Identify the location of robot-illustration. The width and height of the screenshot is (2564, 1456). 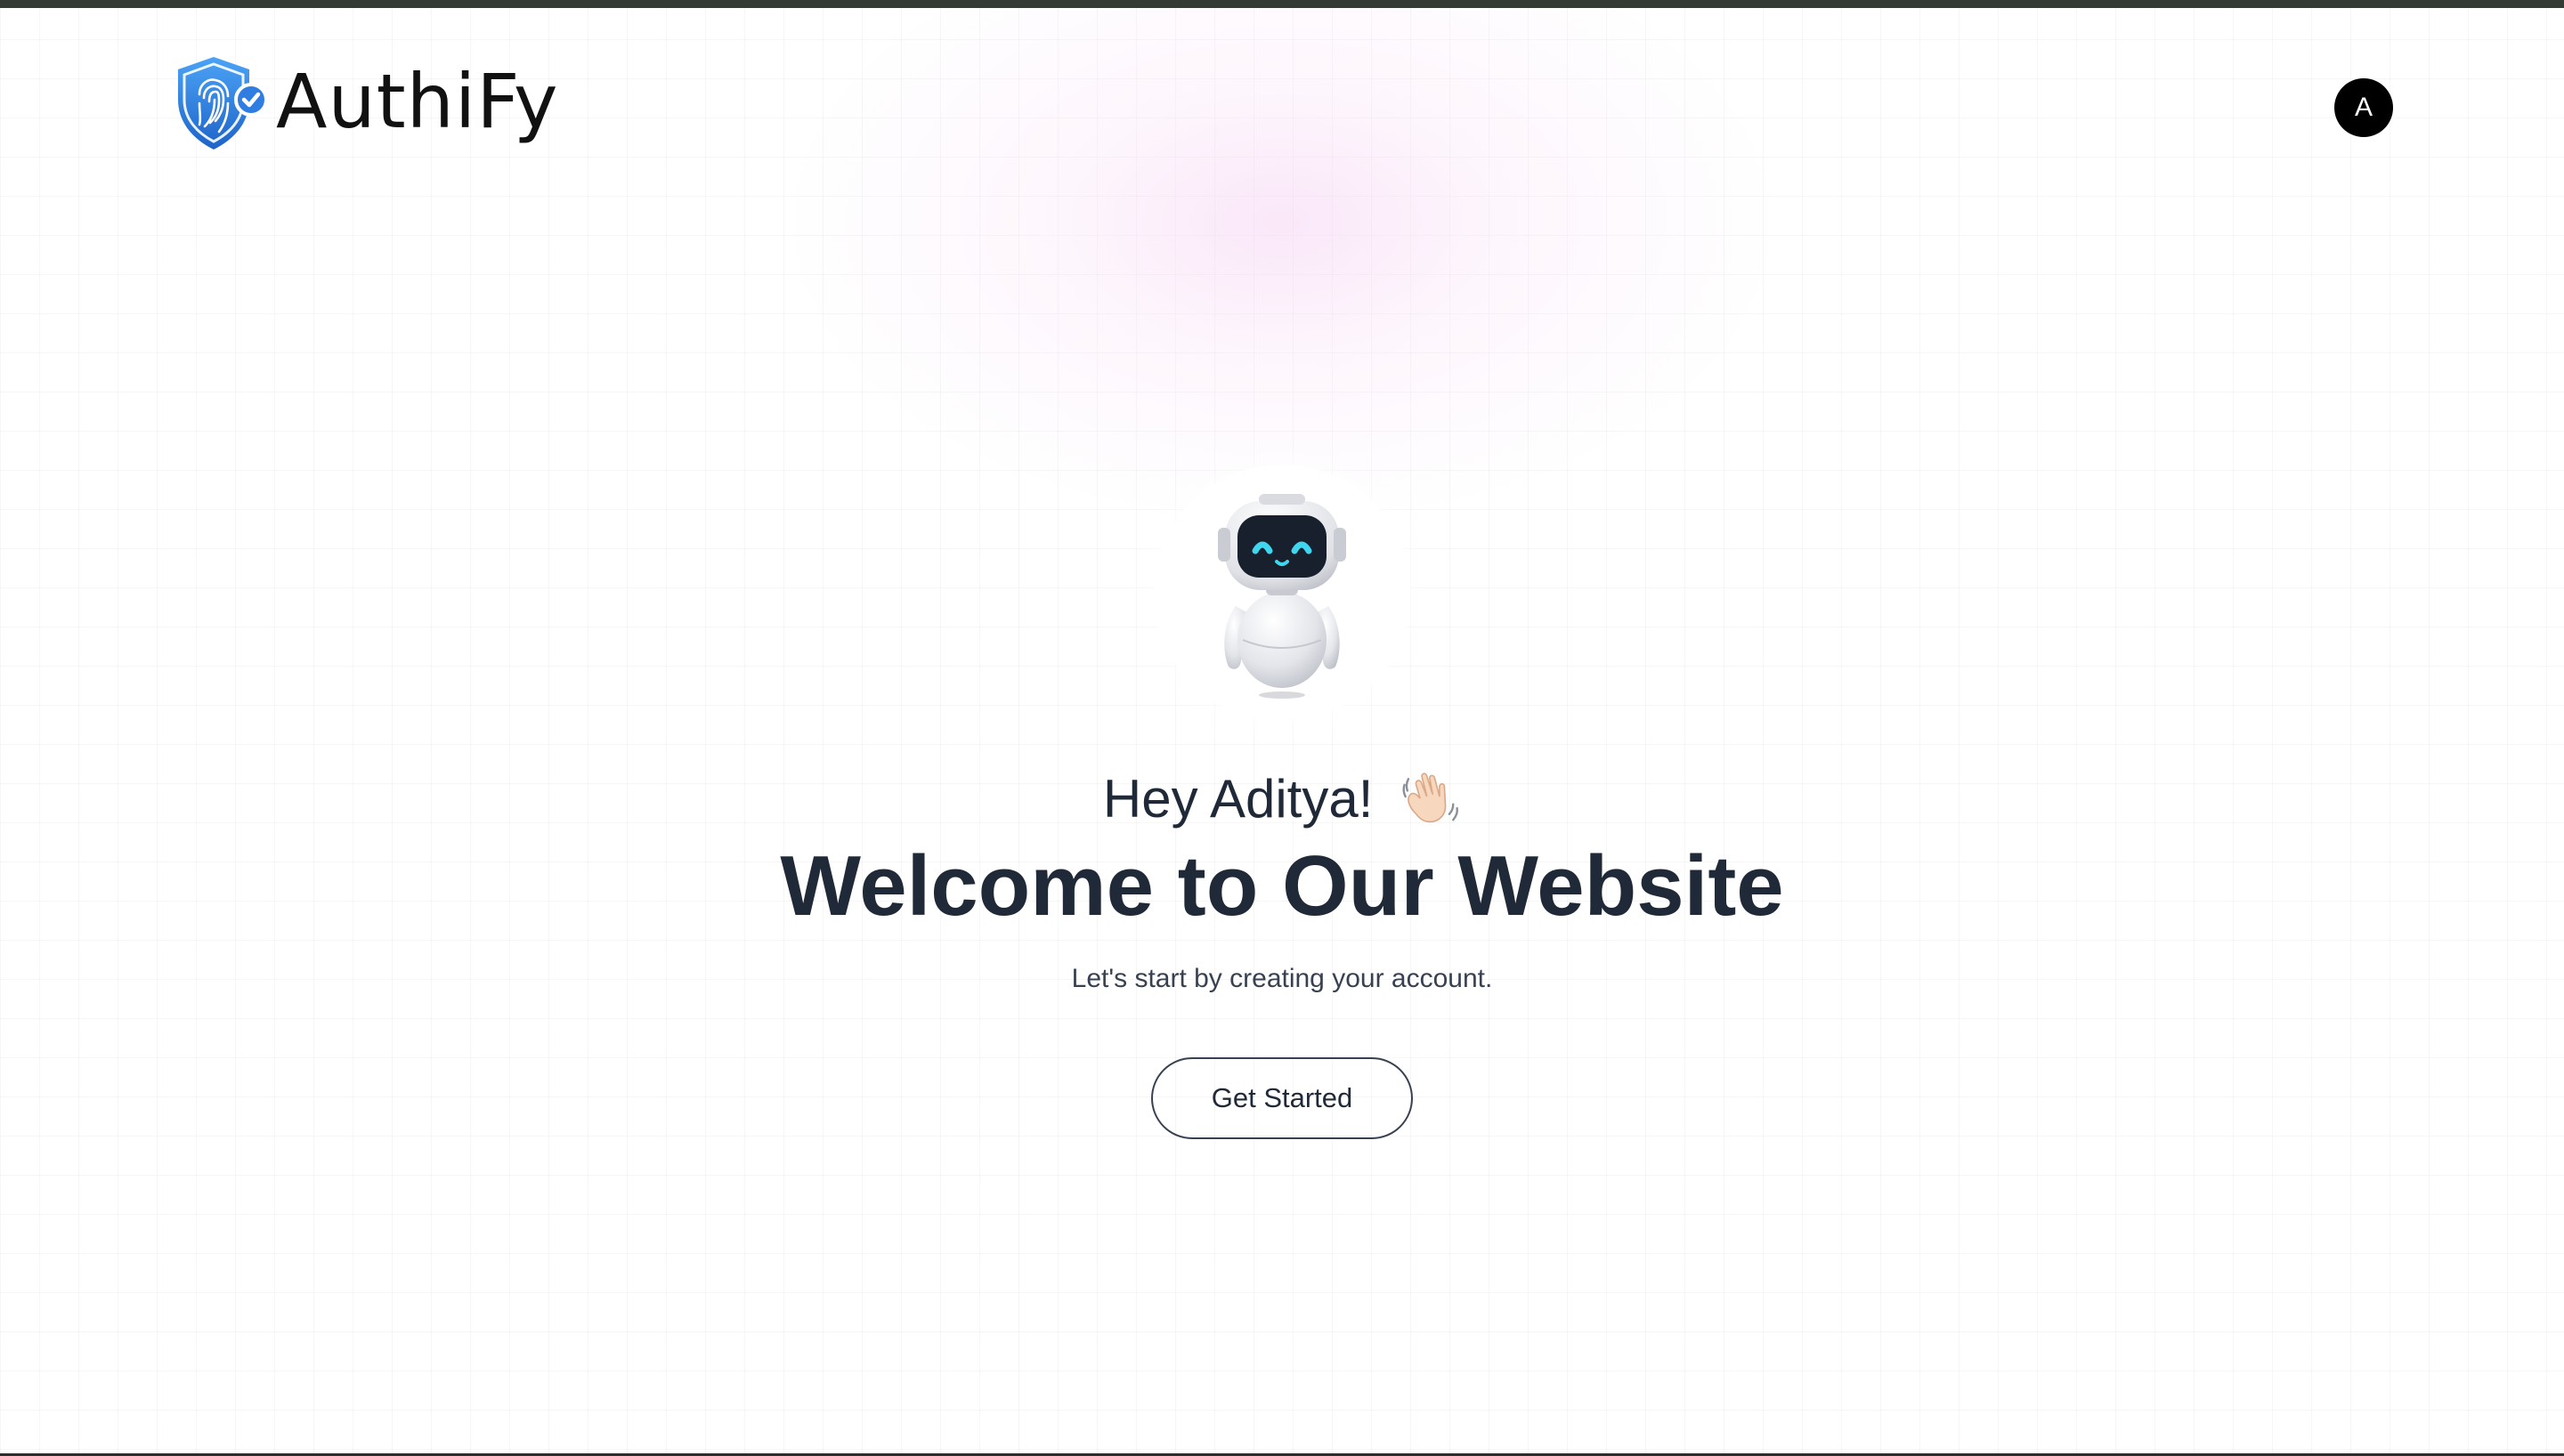
(1282, 593).